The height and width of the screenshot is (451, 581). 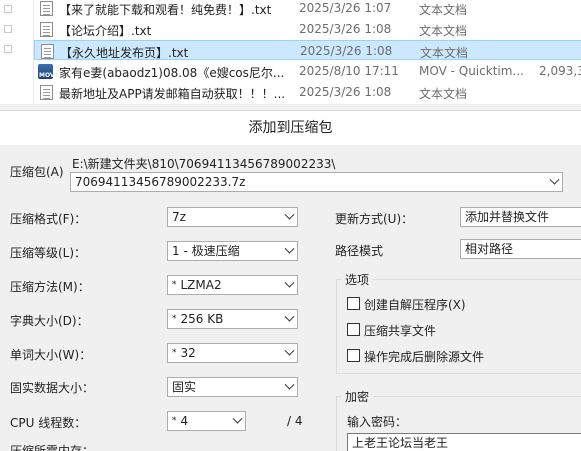 I want to click on format-value: 7z, so click(x=179, y=217).